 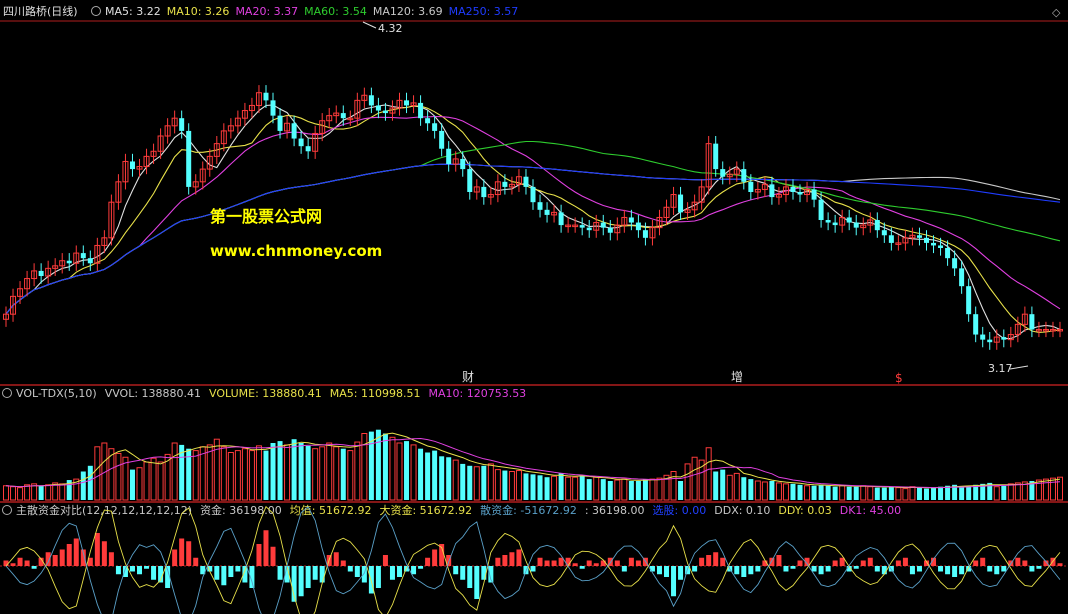 I want to click on legend-label: VOLUME: 138880.41, so click(x=265, y=393).